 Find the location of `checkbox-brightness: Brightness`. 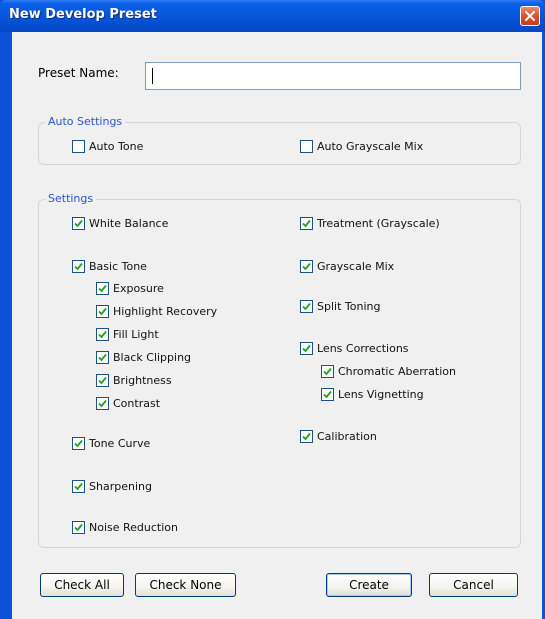

checkbox-brightness: Brightness is located at coordinates (134, 380).